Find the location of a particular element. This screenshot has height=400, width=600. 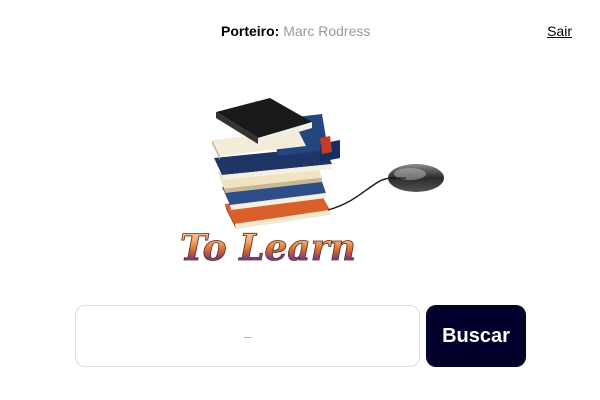

search-button: Buscar is located at coordinates (476, 336).